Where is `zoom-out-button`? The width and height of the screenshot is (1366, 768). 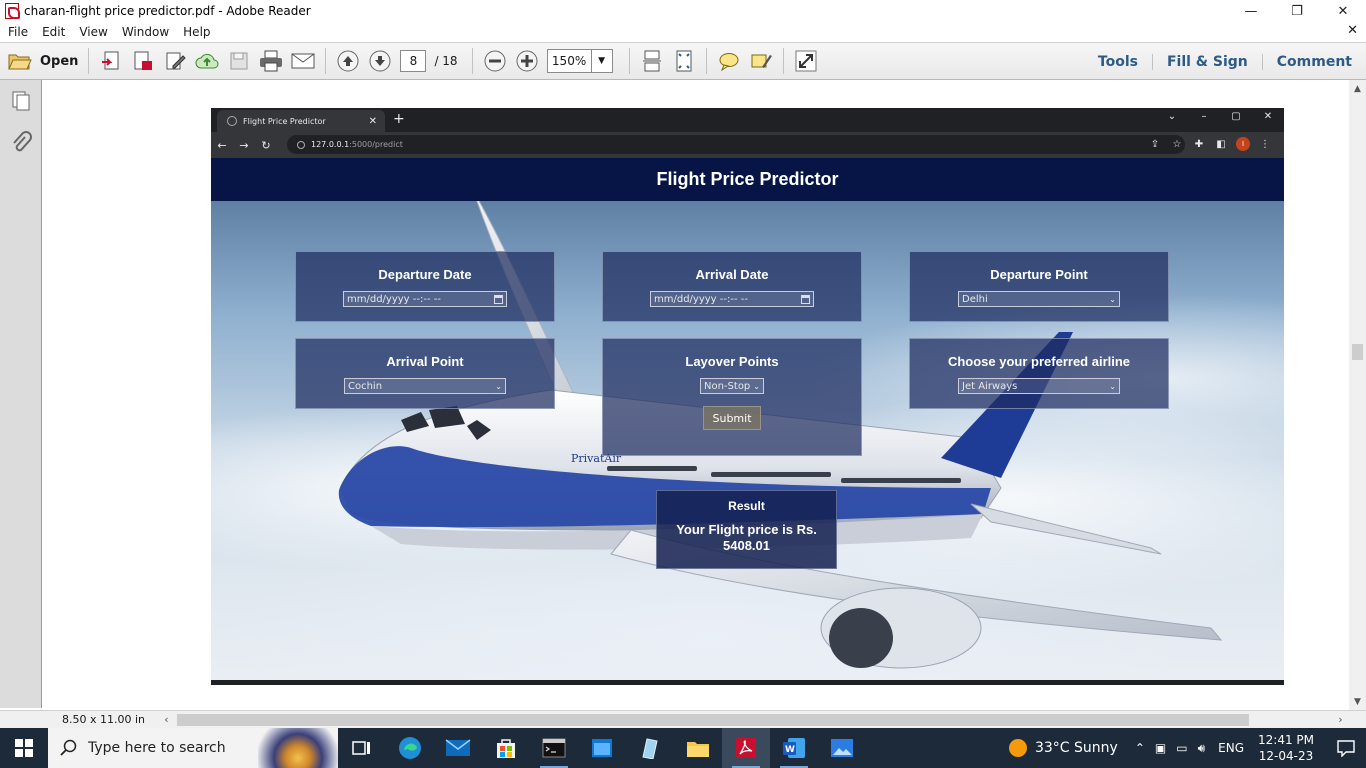 zoom-out-button is located at coordinates (495, 61).